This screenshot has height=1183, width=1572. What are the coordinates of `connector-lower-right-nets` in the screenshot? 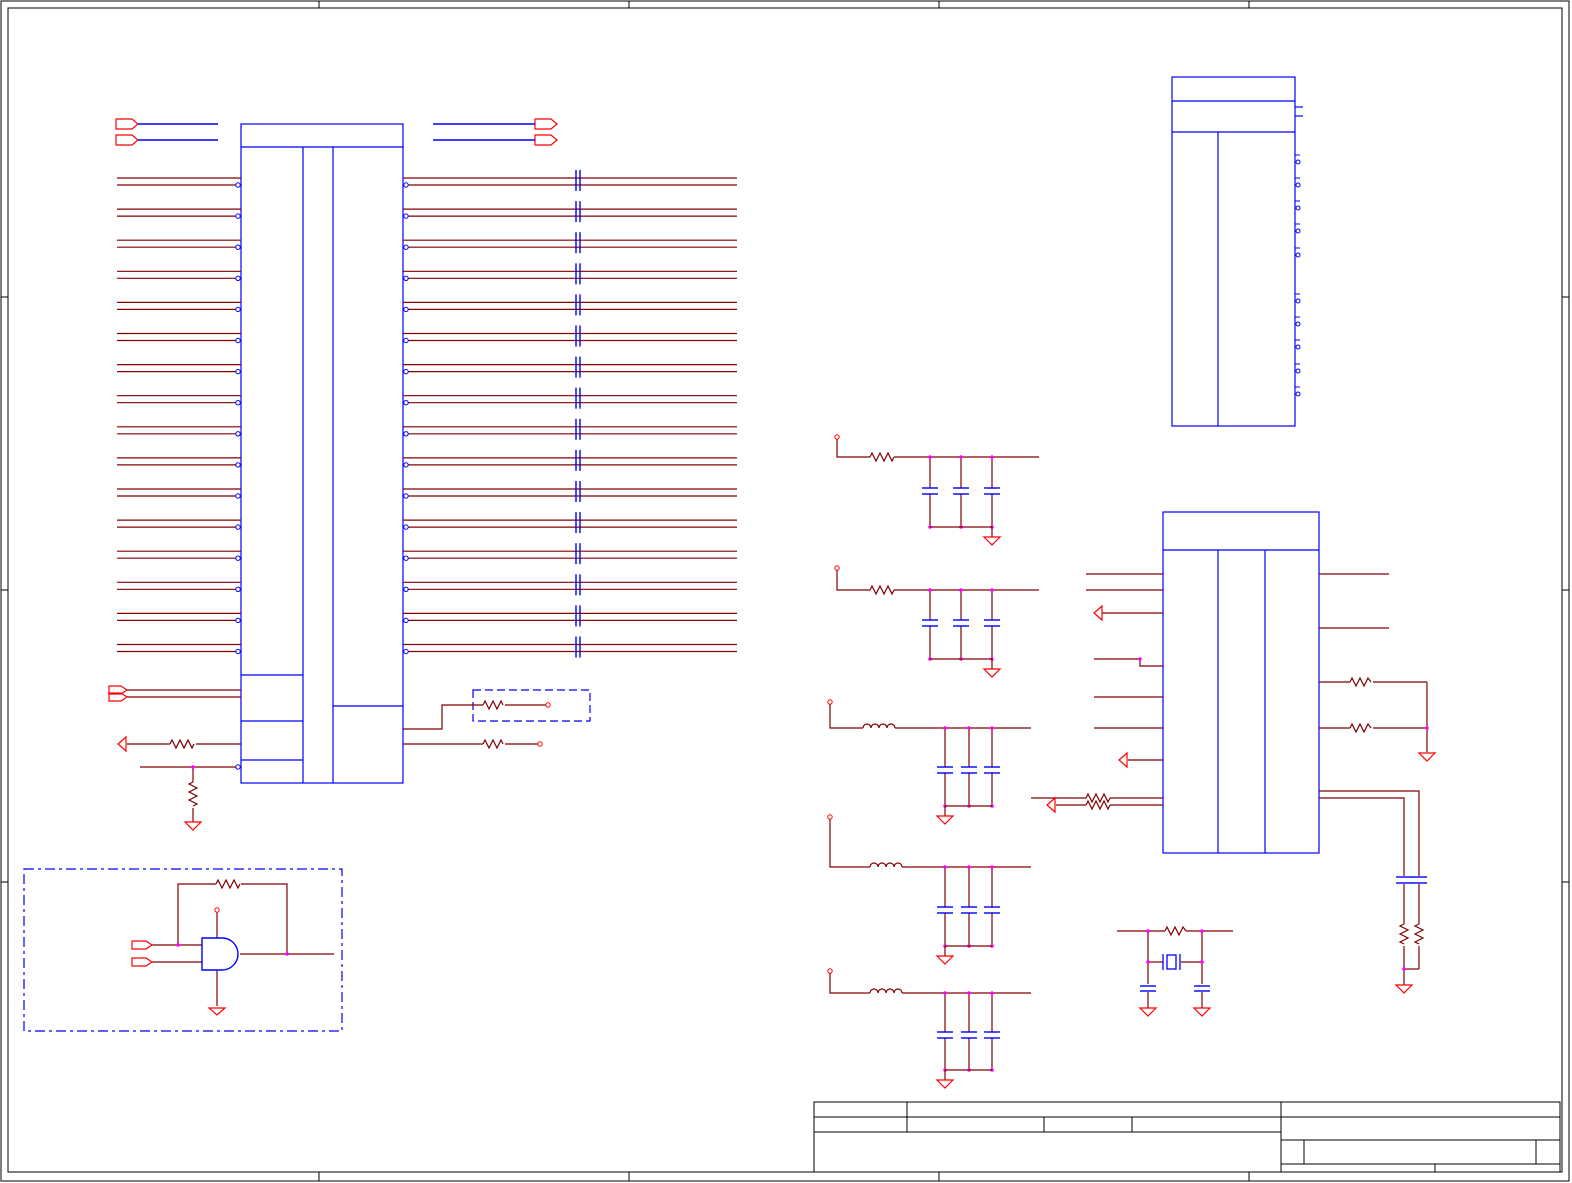 It's located at (497, 719).